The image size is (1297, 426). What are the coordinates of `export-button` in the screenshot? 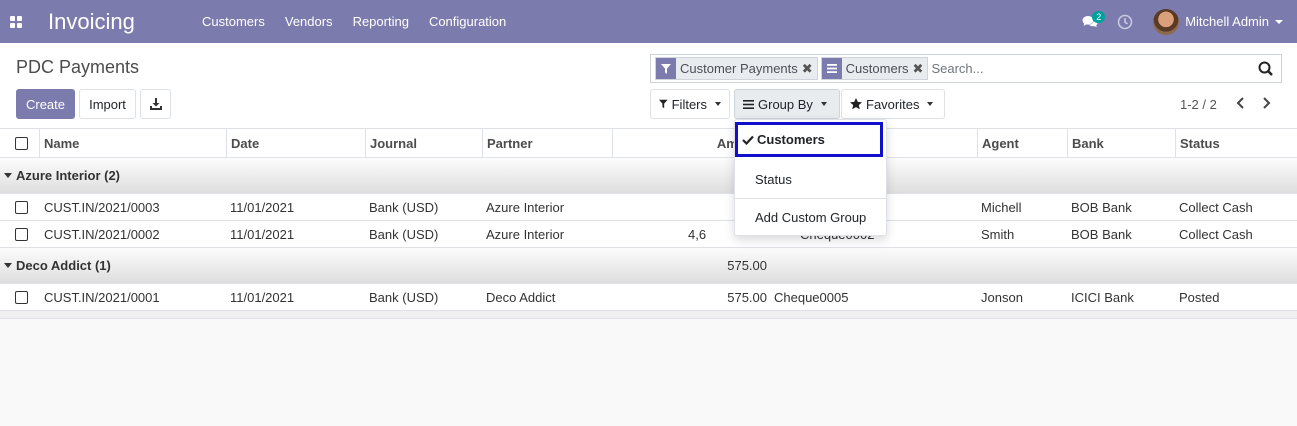 It's located at (155, 104).